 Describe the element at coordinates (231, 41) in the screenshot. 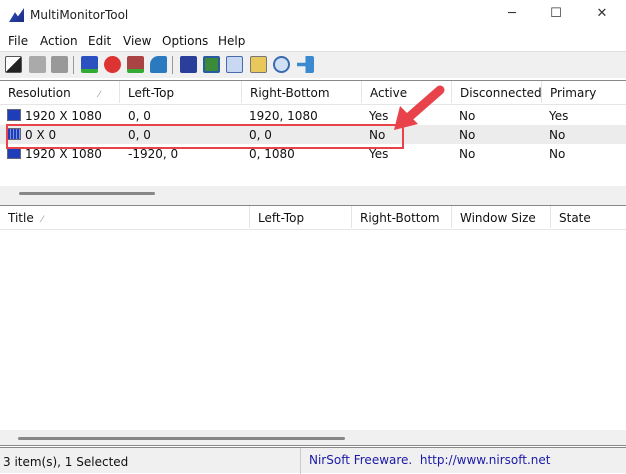

I see `menu-help: Help` at that location.